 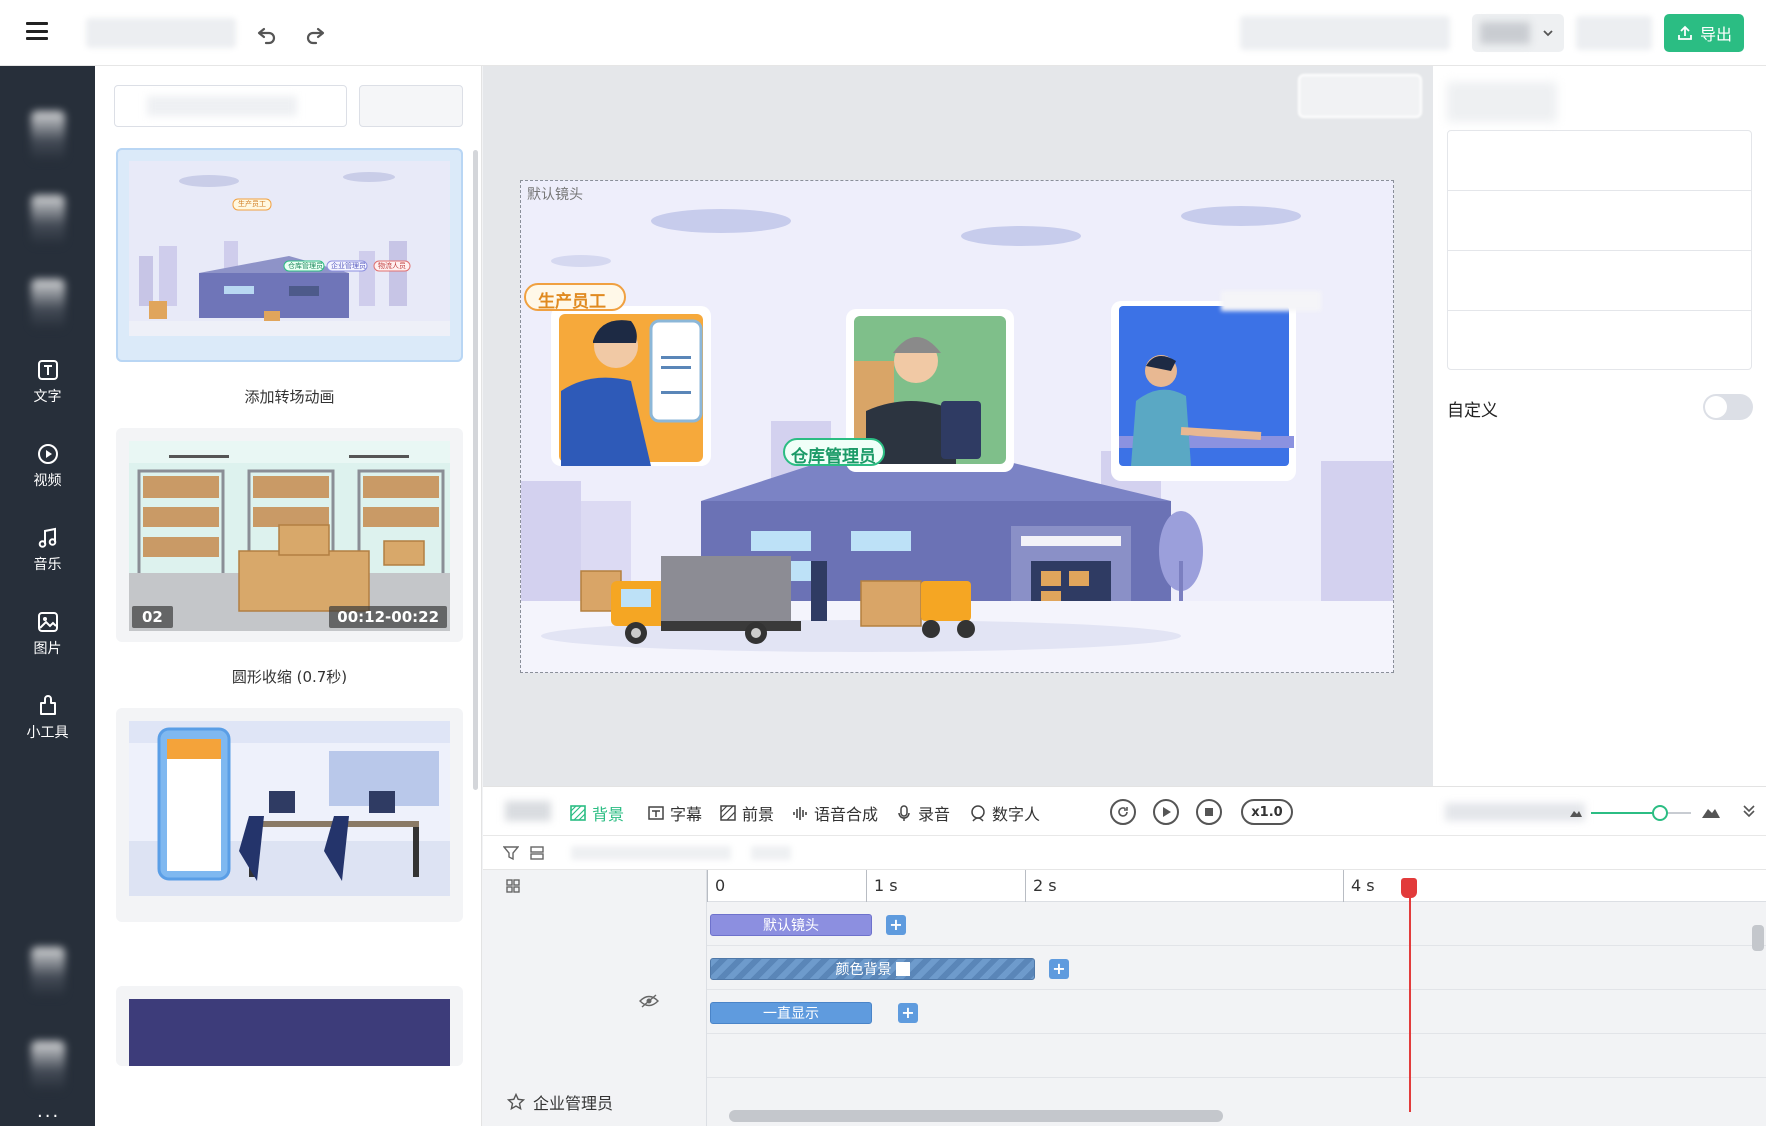 I want to click on sidebar-item-video: 视频, so click(x=47, y=466).